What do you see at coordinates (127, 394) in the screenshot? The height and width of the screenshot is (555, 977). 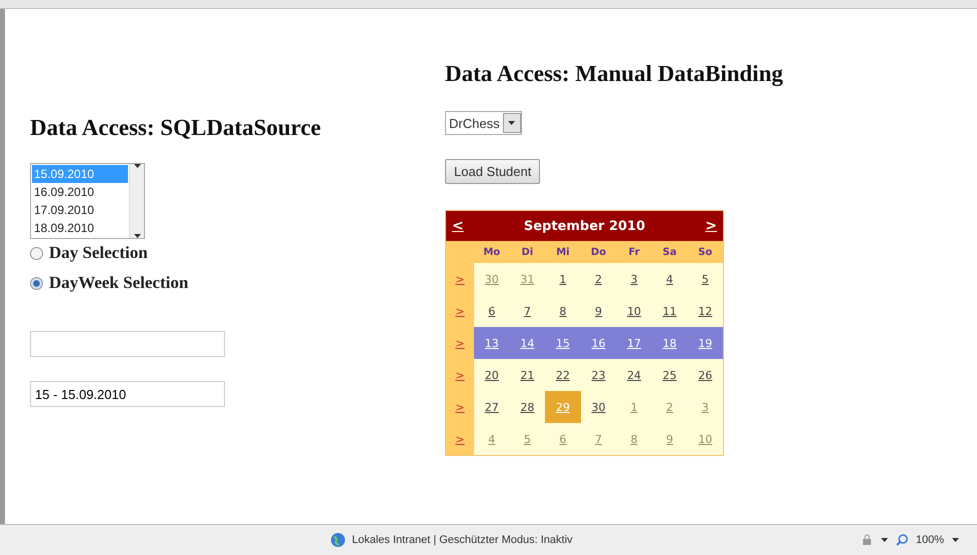 I see `input-field: 15 - 15.09.2010` at bounding box center [127, 394].